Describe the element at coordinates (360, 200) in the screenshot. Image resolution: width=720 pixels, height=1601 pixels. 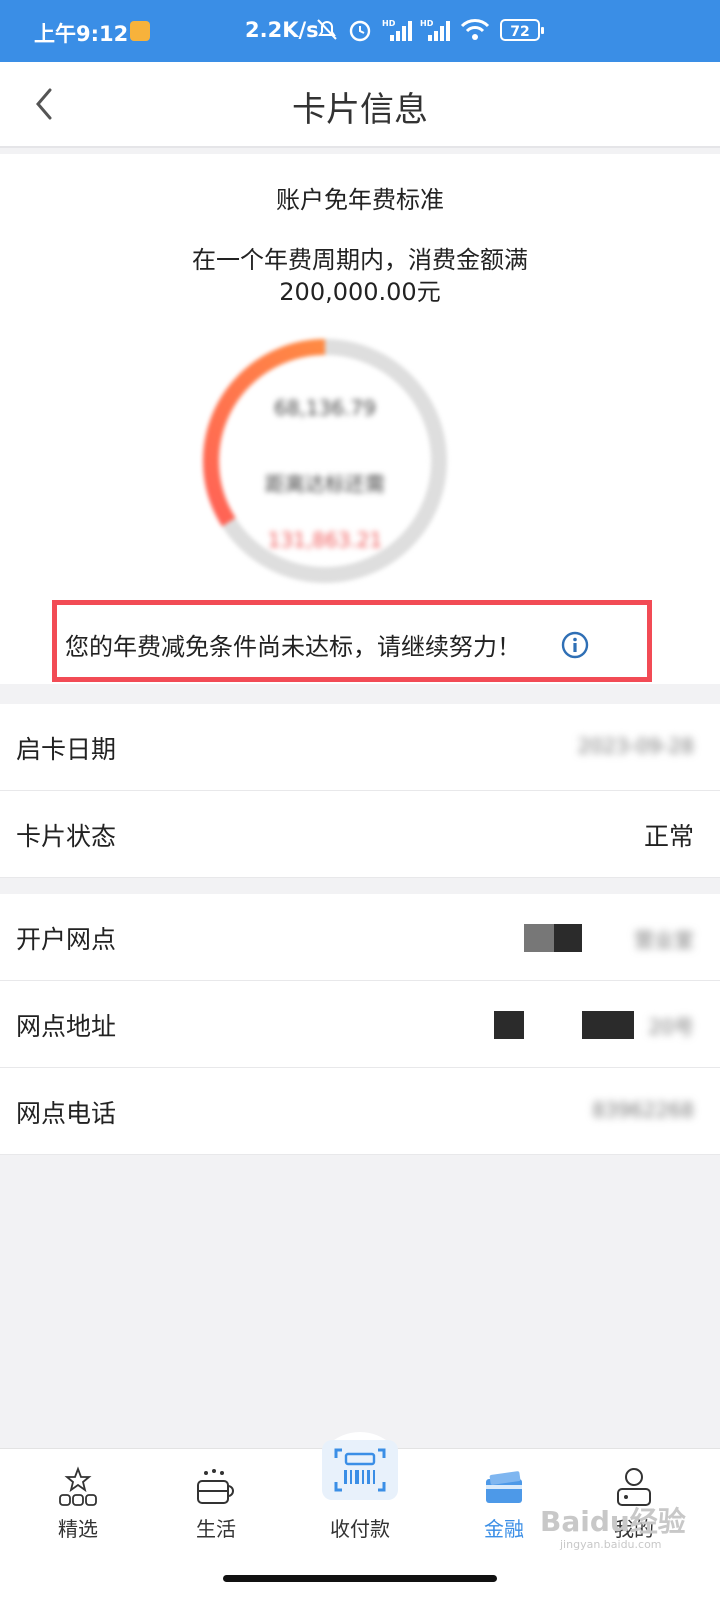
I see `fee-standard-title: 账户免年费标准` at that location.